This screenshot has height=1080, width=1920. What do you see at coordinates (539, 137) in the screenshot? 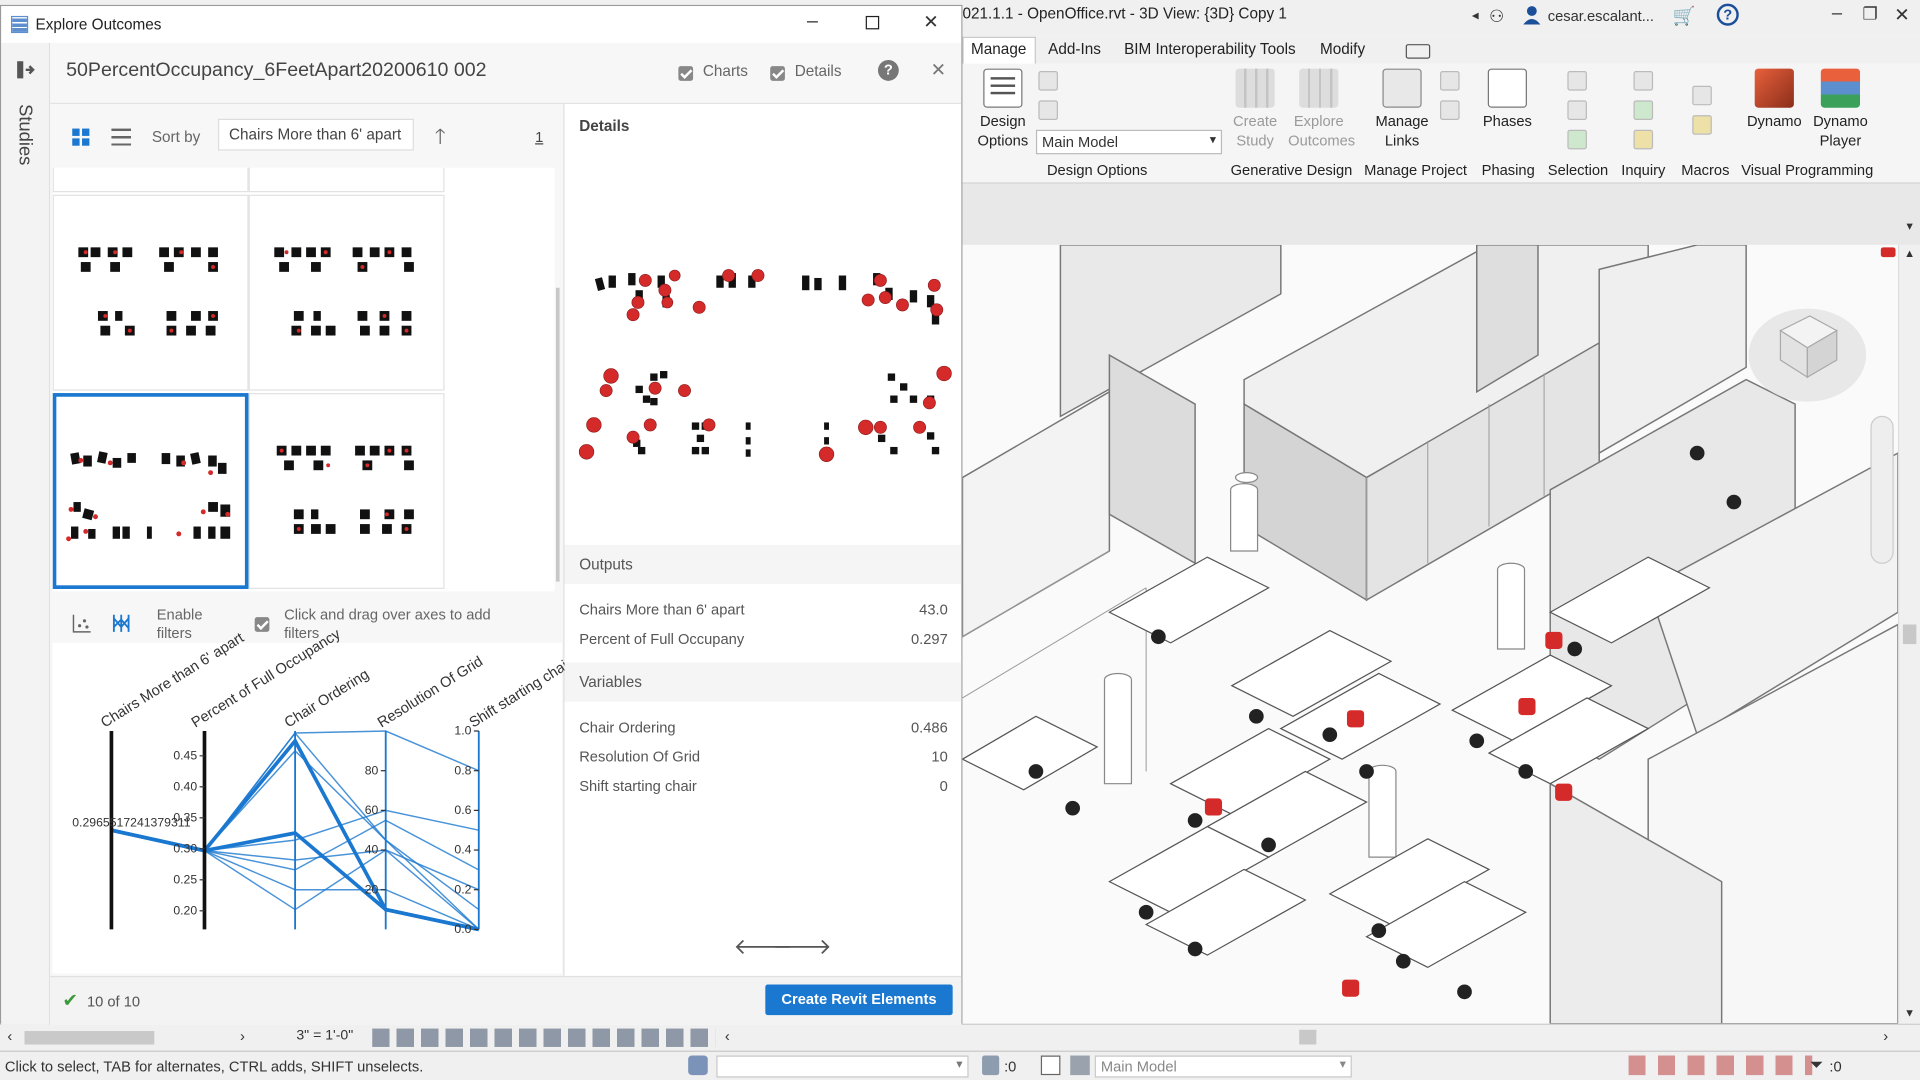
I see `page-number: 1` at bounding box center [539, 137].